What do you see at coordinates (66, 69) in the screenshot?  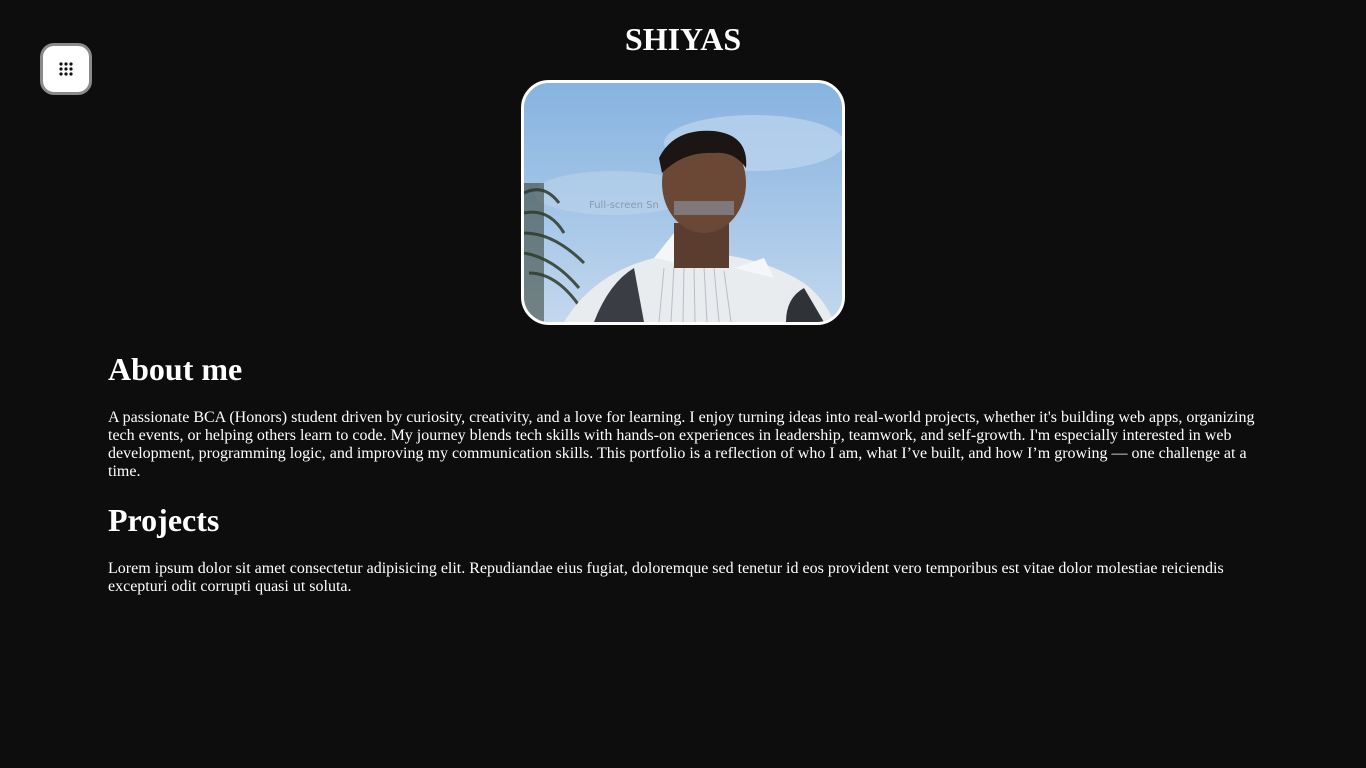 I see `apps-grid-icon` at bounding box center [66, 69].